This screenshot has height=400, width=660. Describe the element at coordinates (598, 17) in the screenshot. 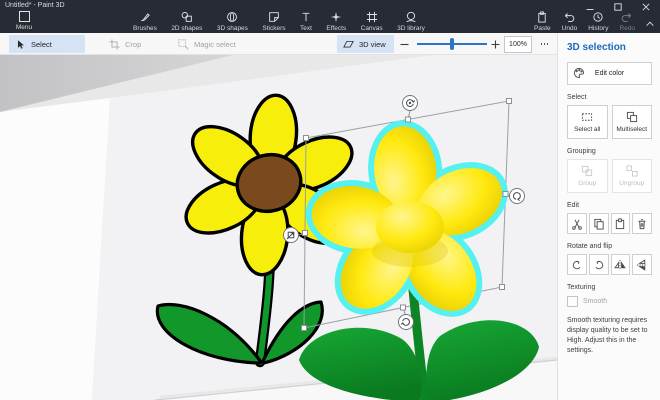

I see `history-icon` at that location.